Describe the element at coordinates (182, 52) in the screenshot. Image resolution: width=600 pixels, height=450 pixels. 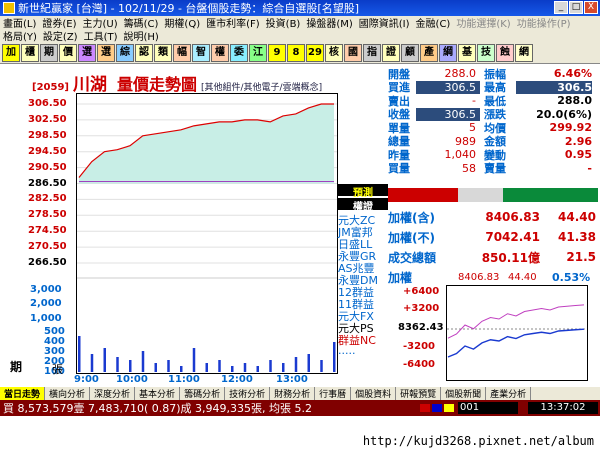
I see `toolbar-button-9: 幅` at that location.